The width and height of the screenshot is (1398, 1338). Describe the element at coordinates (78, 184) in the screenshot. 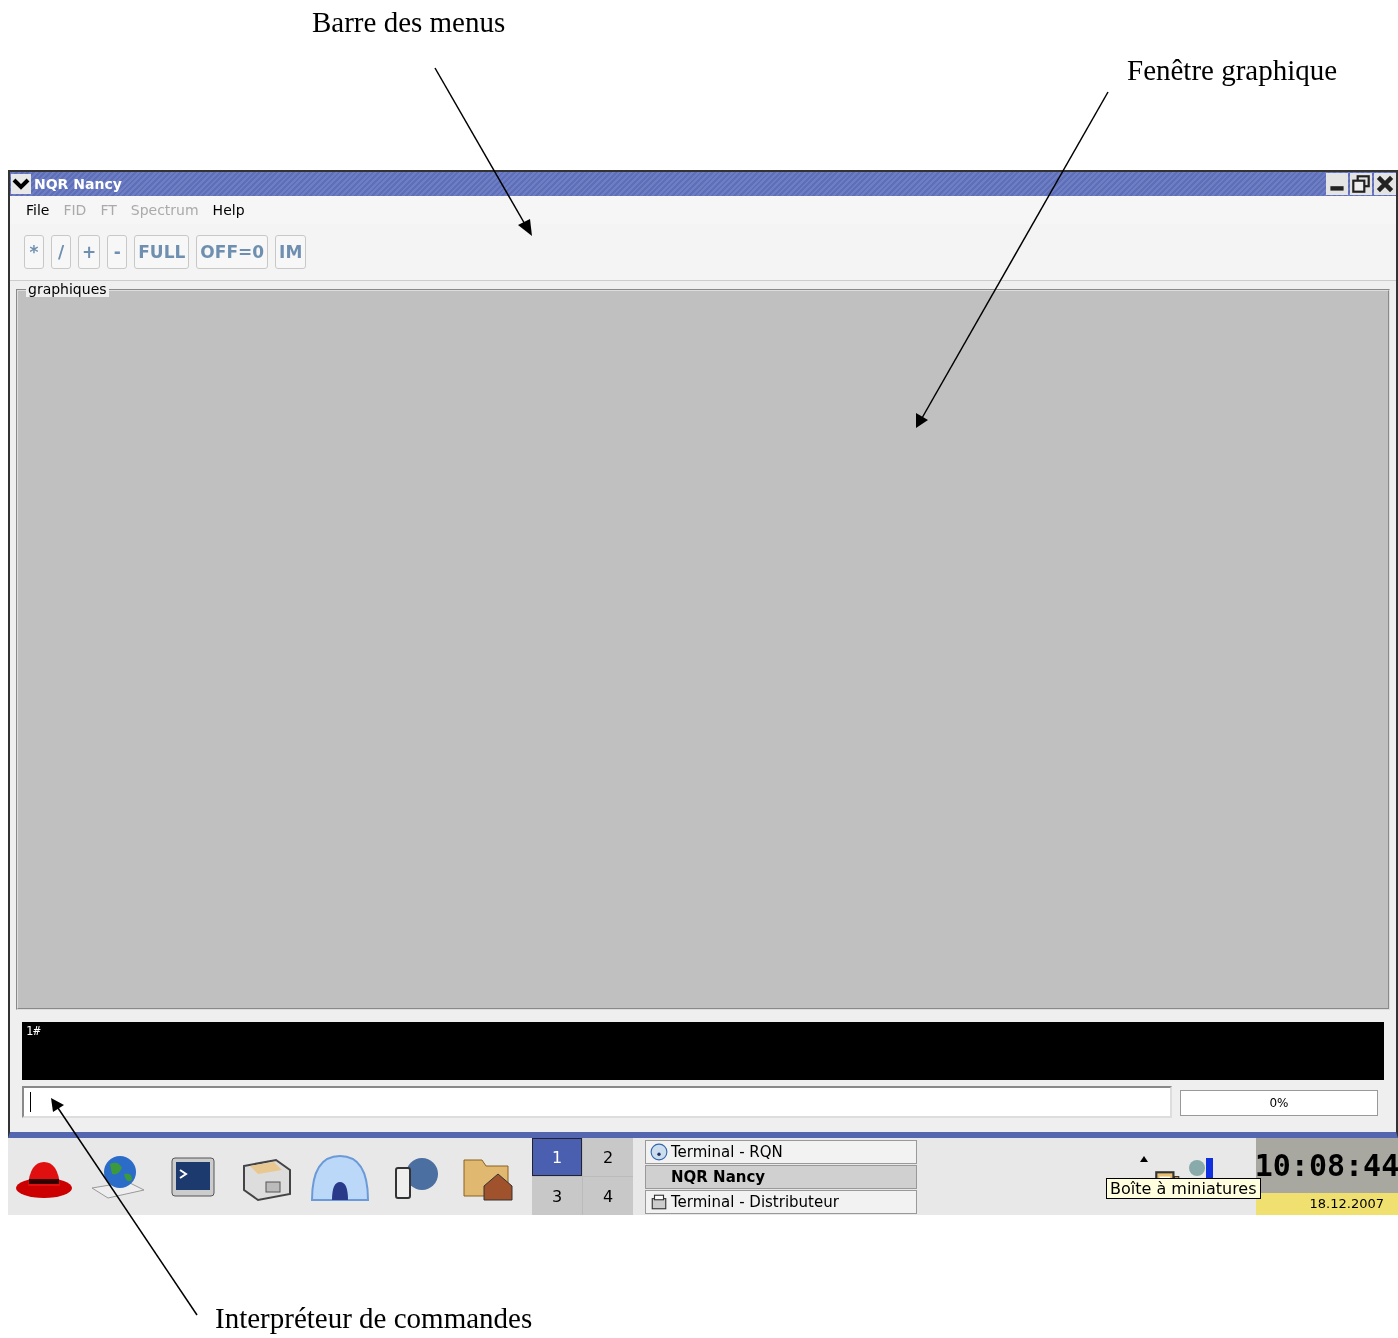

I see `window-title: NQR Nancy` at that location.